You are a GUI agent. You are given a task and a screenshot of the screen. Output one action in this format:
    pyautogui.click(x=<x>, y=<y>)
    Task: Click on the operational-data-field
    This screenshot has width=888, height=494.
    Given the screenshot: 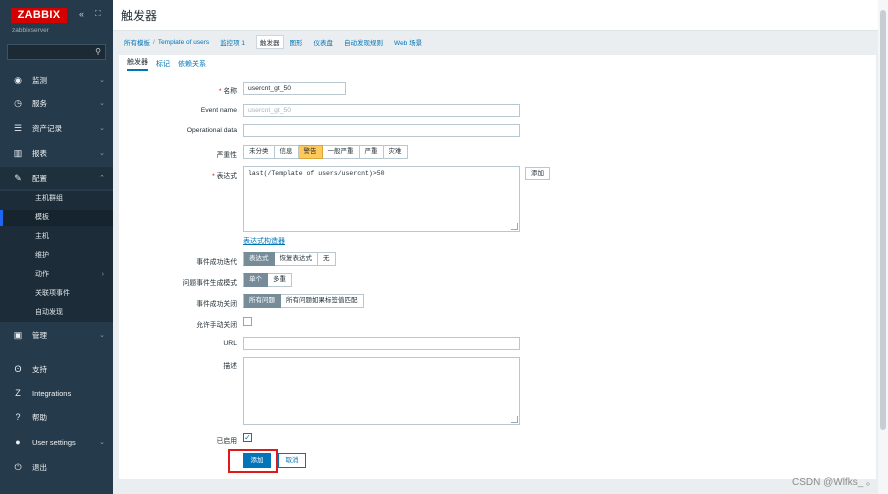 What is the action you would take?
    pyautogui.click(x=381, y=130)
    